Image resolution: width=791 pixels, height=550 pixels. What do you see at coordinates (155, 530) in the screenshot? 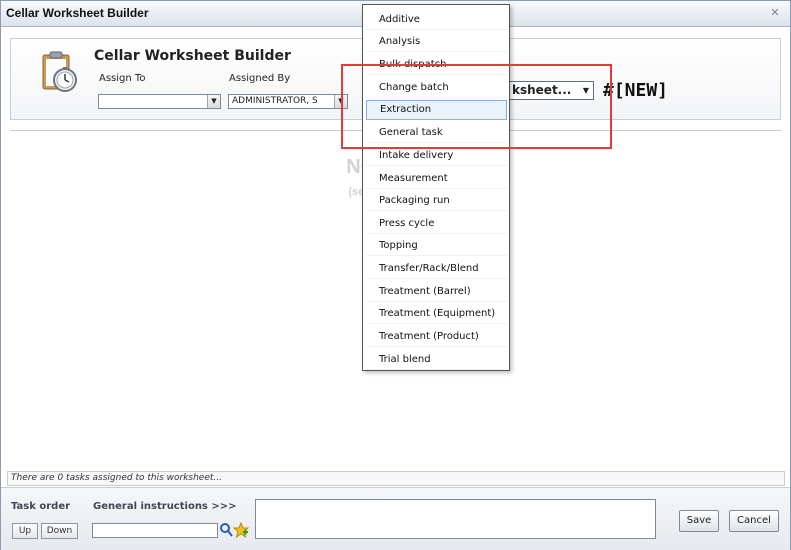
I see `instruction-search-input` at bounding box center [155, 530].